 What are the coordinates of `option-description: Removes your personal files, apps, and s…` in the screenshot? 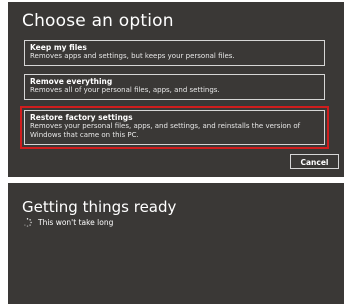 It's located at (165, 130).